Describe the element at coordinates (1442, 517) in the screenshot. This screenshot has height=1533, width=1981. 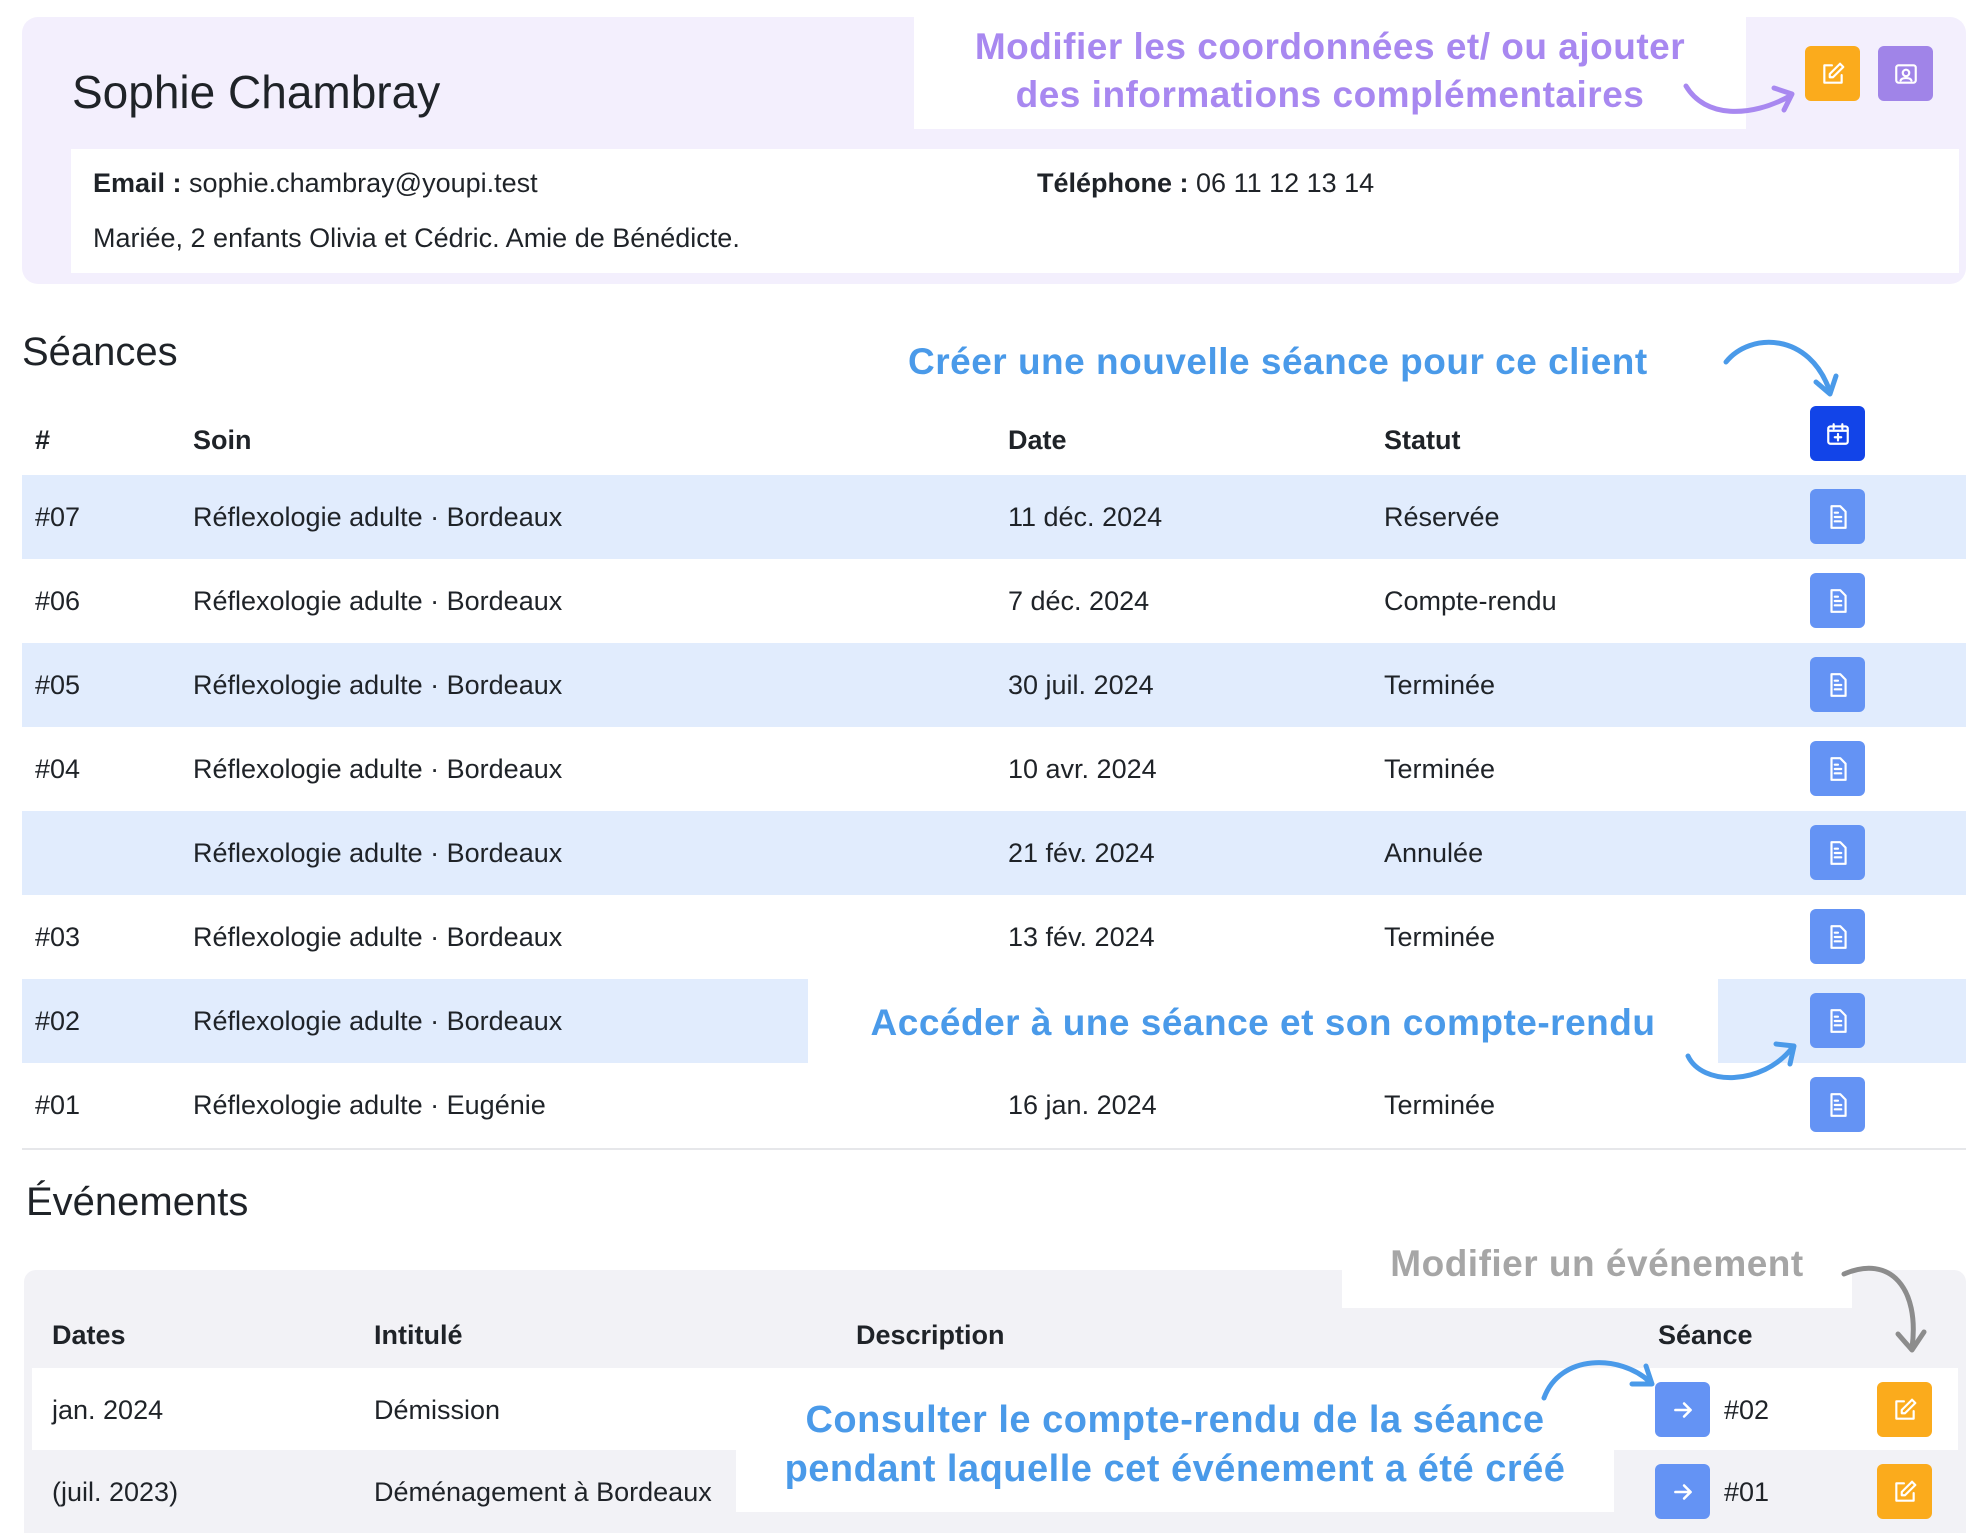
I see `cell-statut: Réservée` at that location.